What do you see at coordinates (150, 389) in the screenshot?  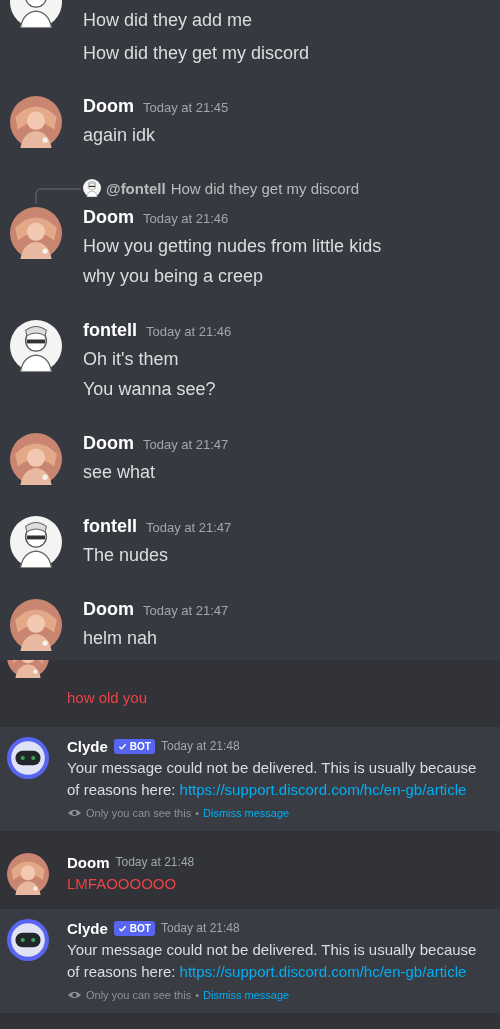 I see `message-text: You wanna see?` at bounding box center [150, 389].